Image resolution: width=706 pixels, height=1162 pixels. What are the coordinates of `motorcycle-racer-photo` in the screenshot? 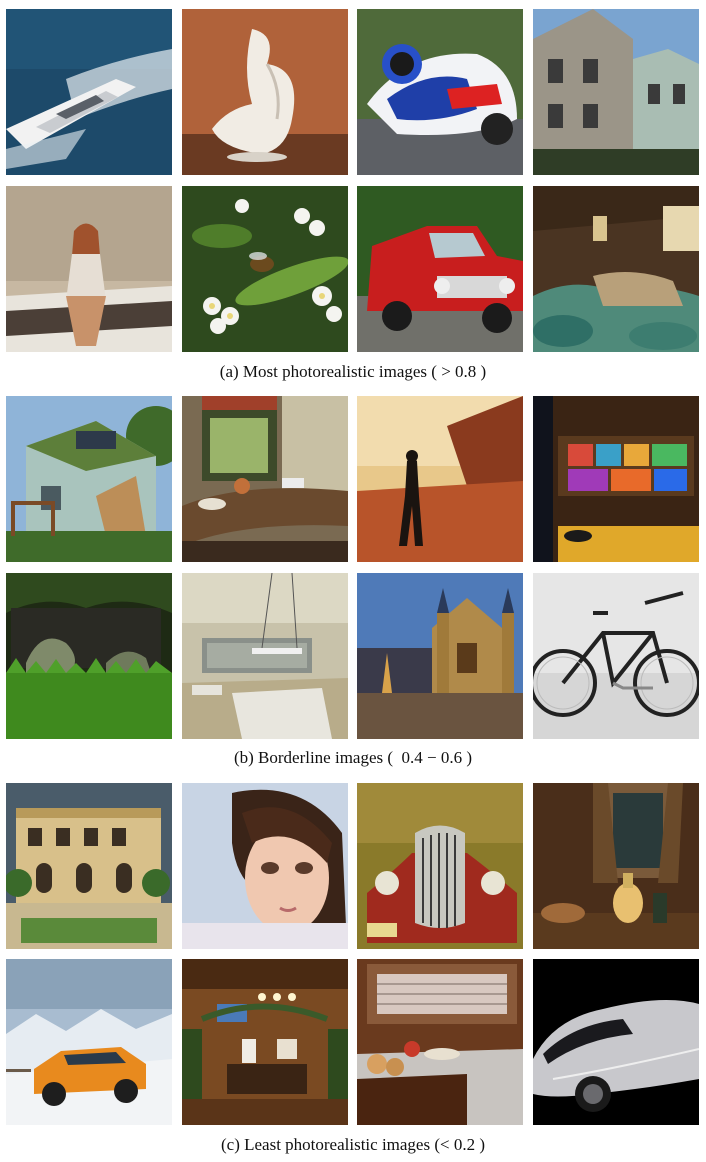 It's located at (440, 92).